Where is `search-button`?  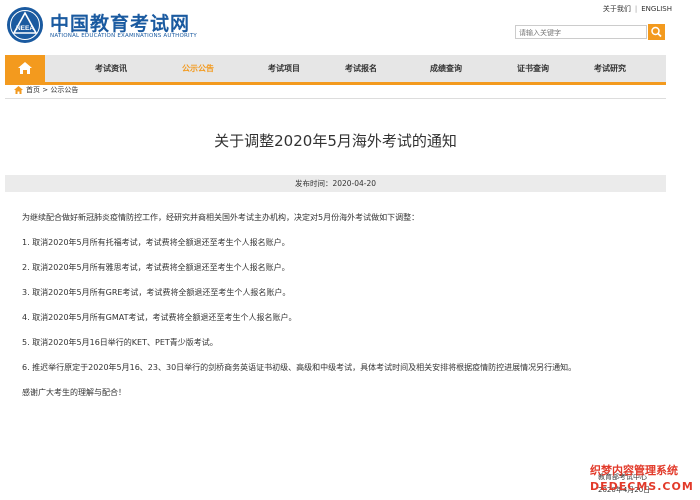 search-button is located at coordinates (656, 32).